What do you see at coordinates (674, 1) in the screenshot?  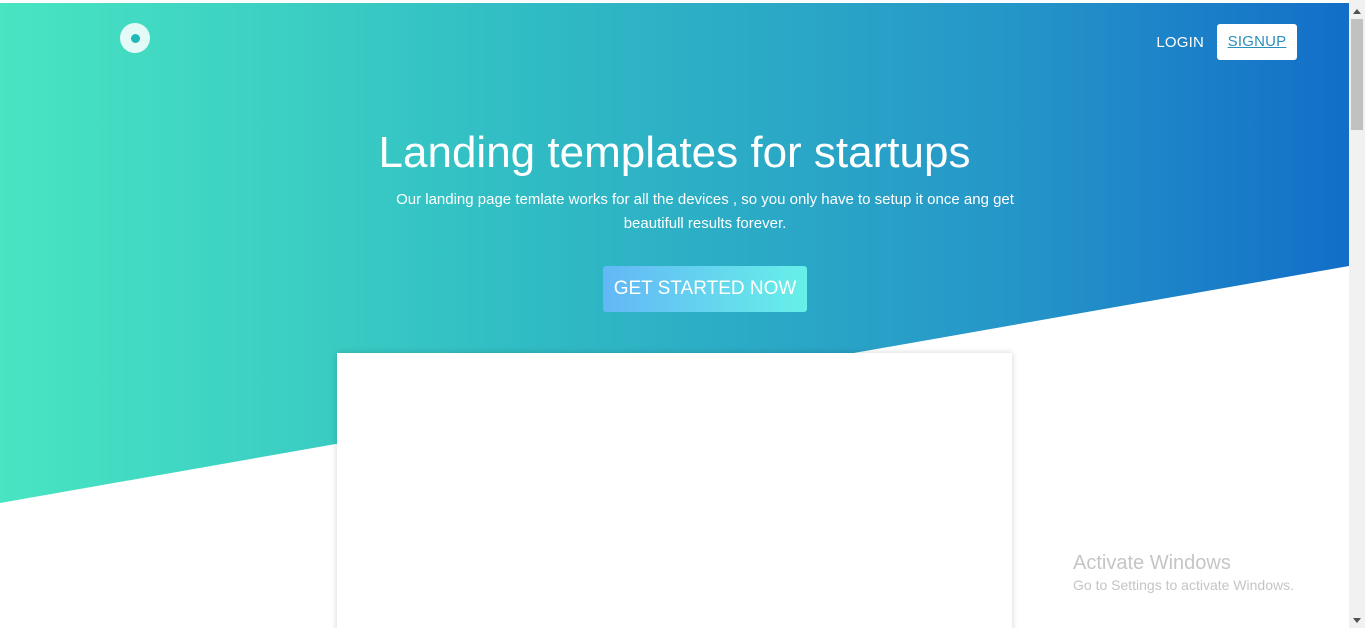 I see `top-border` at bounding box center [674, 1].